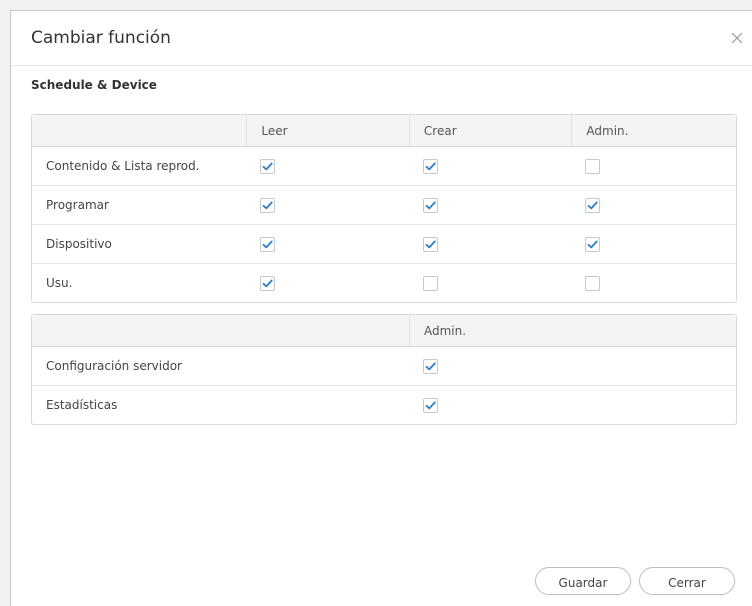 This screenshot has width=752, height=606. I want to click on table-row: Dispositivo, so click(384, 244).